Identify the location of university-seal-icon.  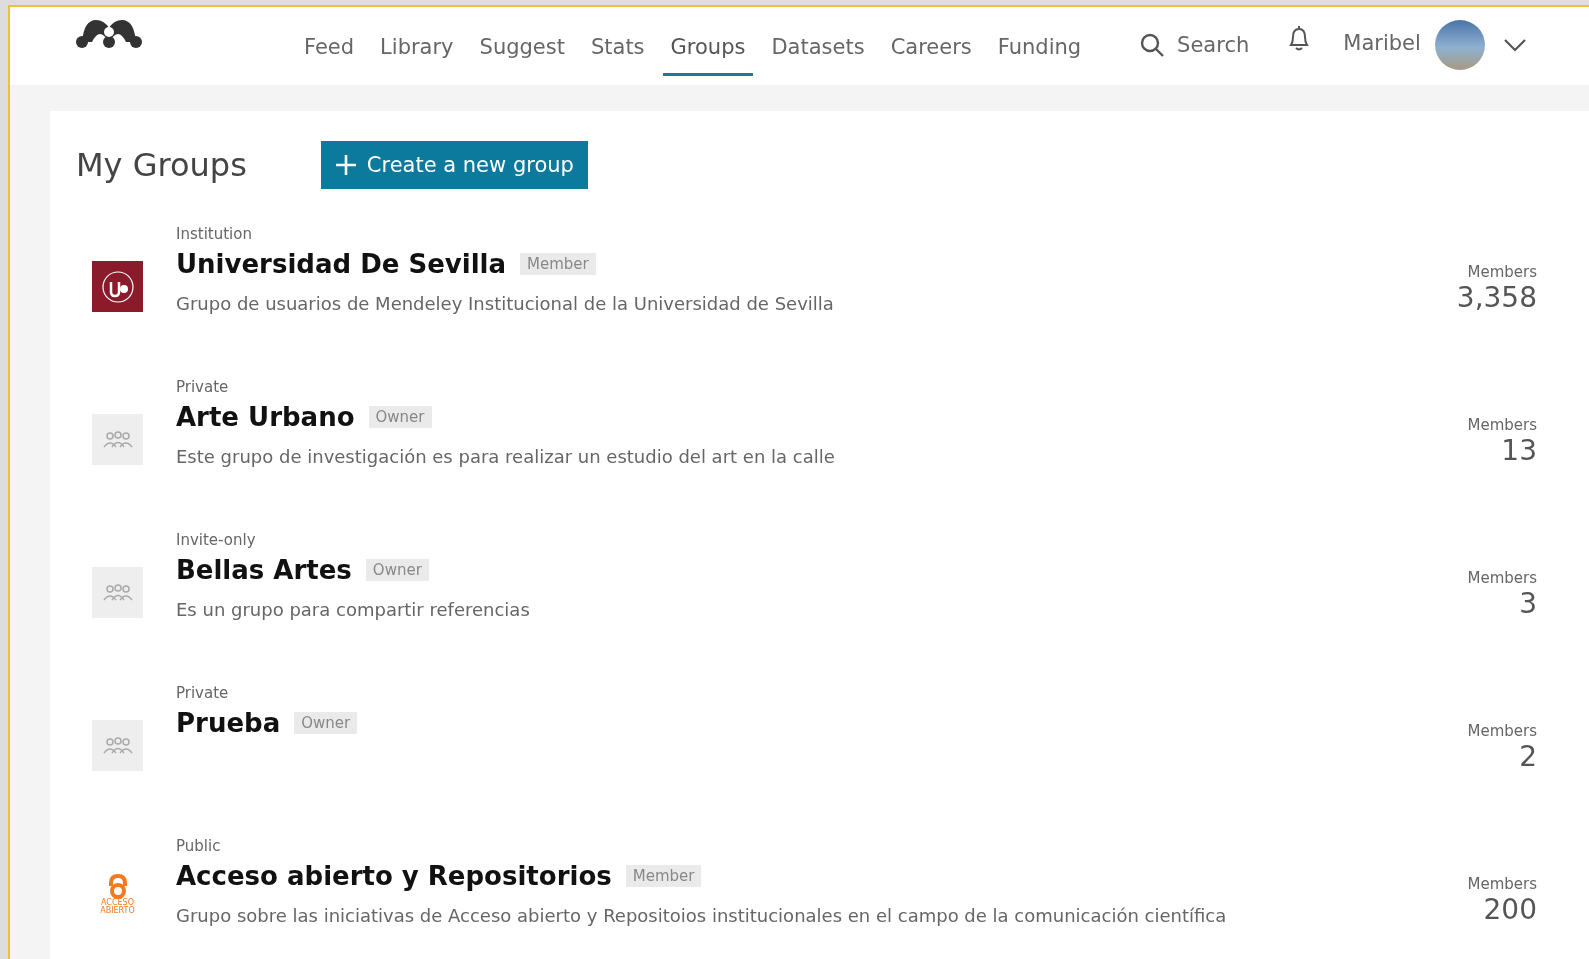
(117, 286).